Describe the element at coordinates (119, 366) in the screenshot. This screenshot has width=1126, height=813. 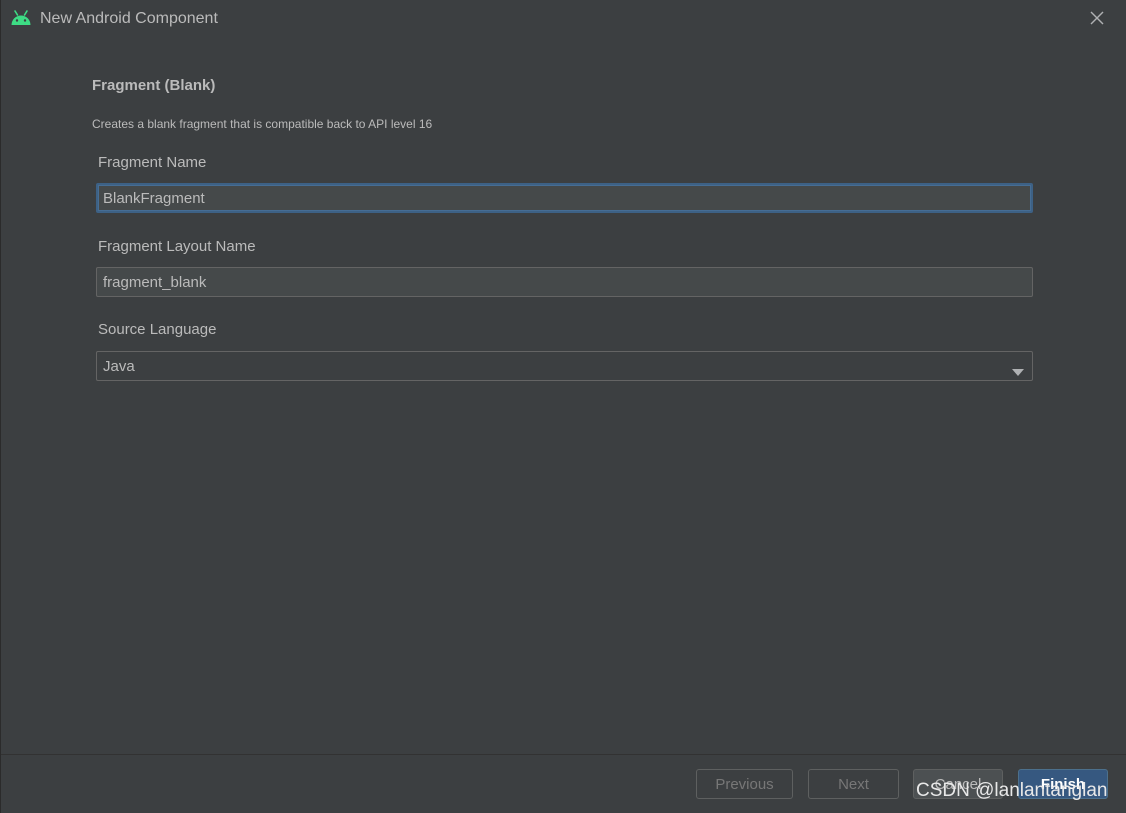
I see `source-language-value: Java` at that location.